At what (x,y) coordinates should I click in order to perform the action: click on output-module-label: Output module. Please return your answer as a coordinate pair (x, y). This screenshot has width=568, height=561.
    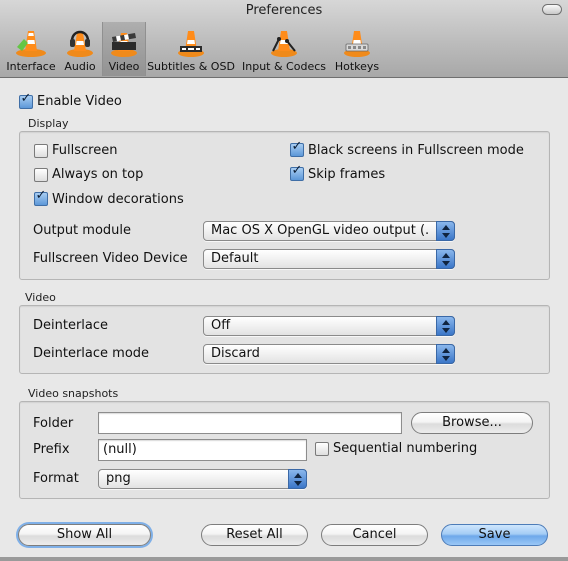
    Looking at the image, I should click on (82, 230).